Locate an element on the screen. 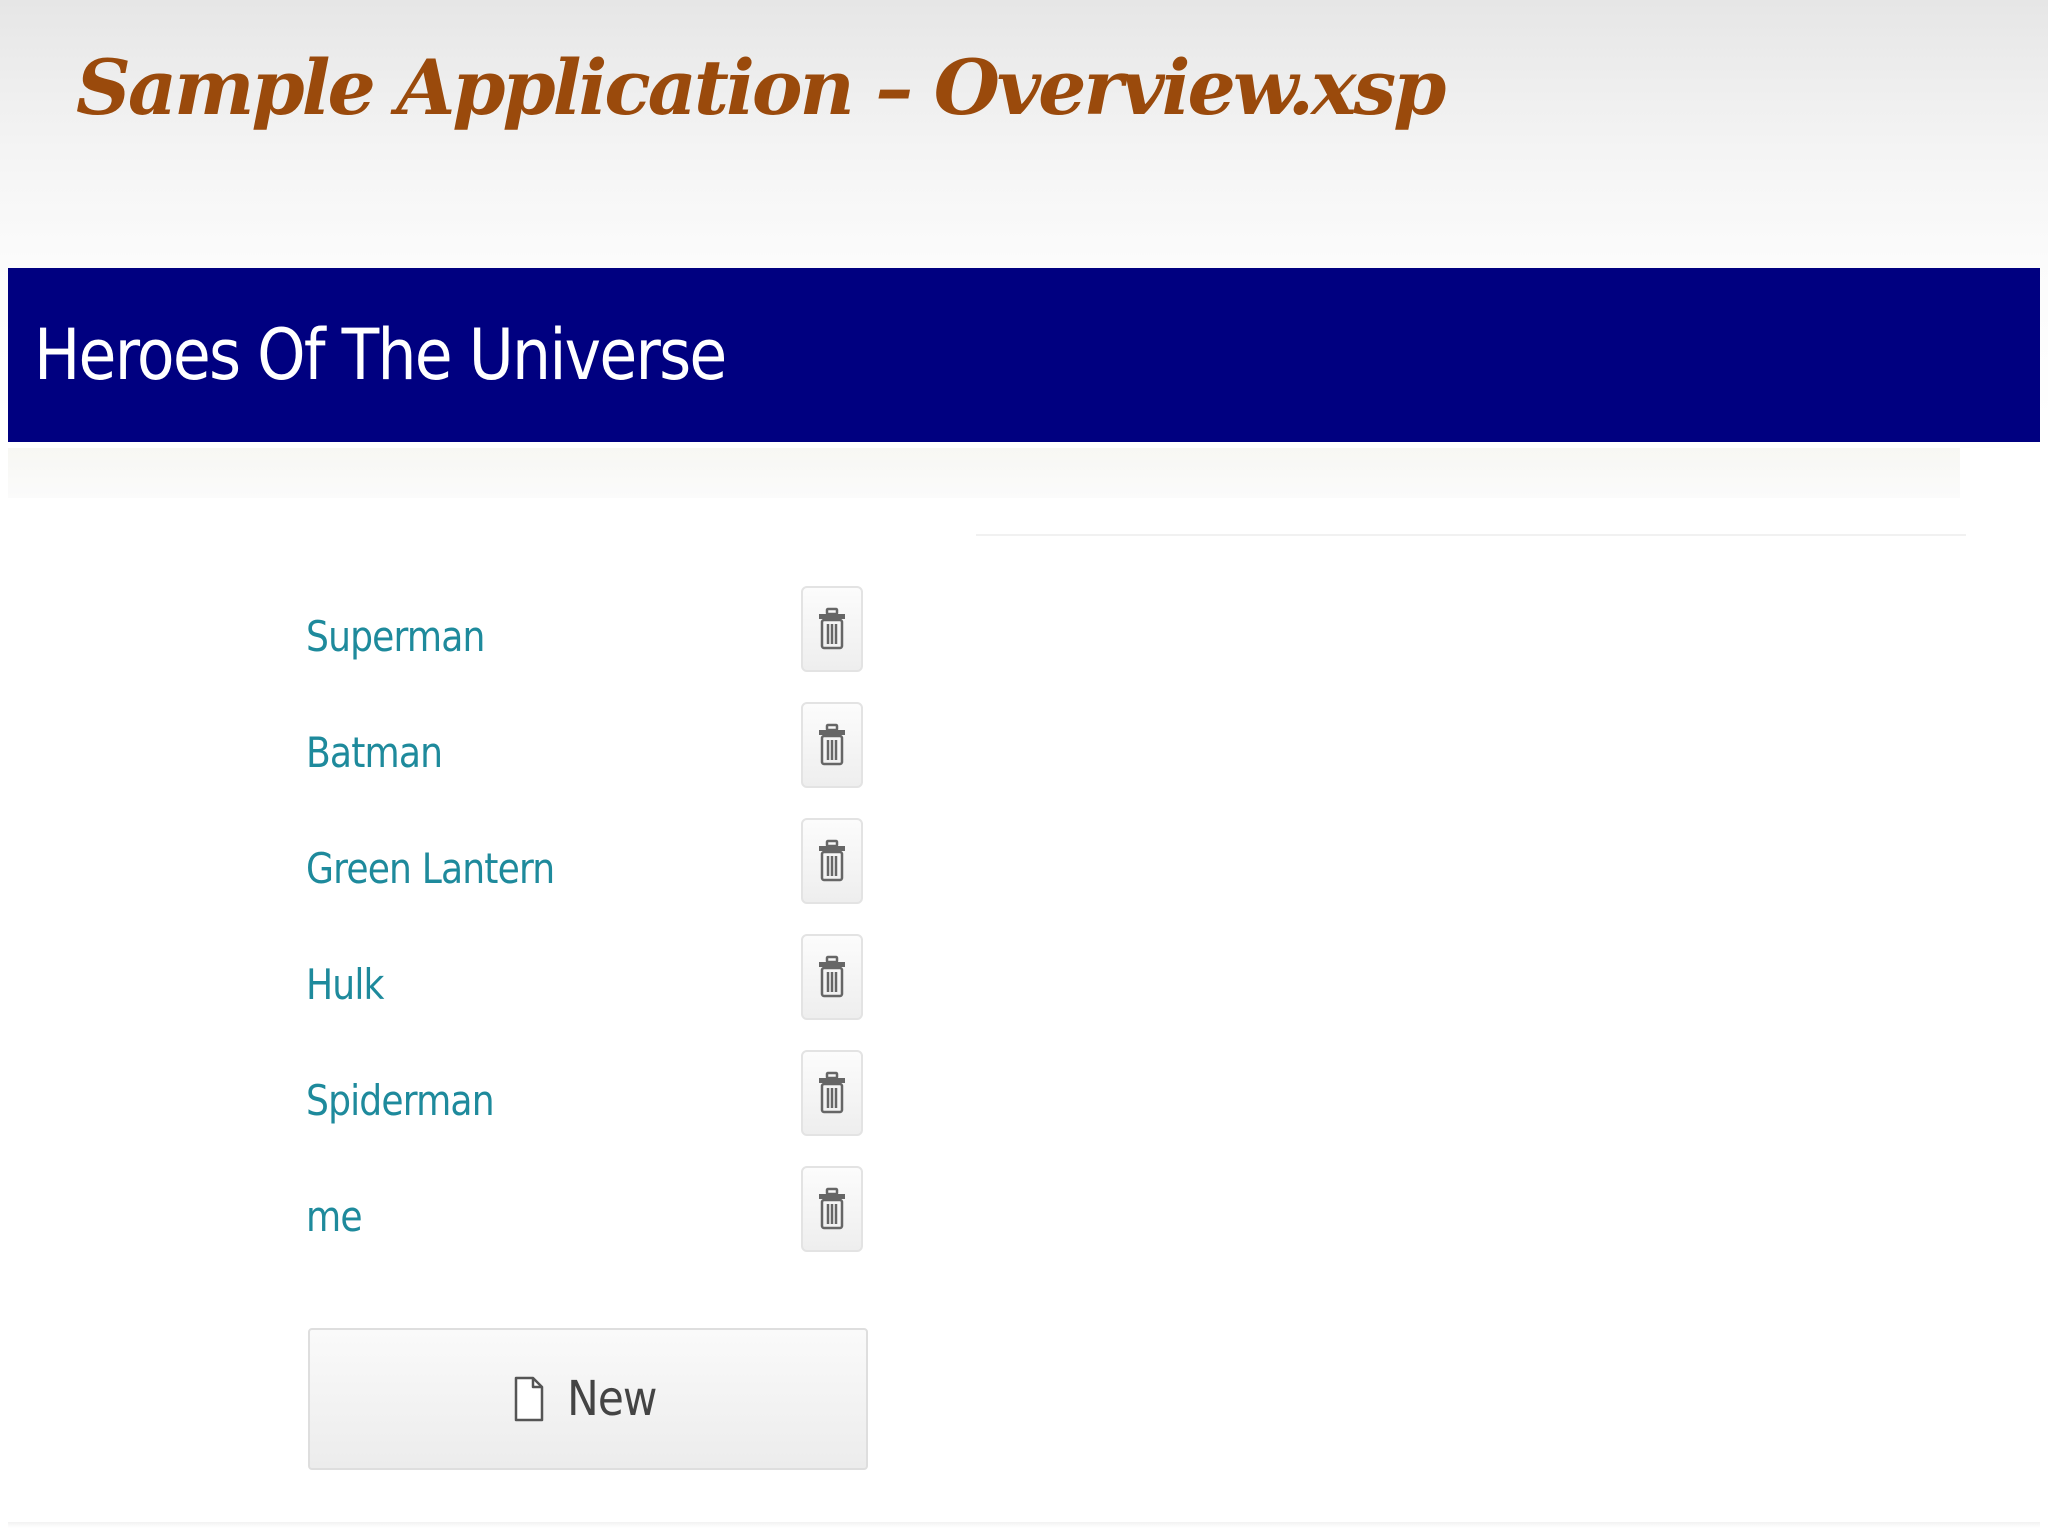 The height and width of the screenshot is (1536, 2048). delete-button-superman is located at coordinates (832, 629).